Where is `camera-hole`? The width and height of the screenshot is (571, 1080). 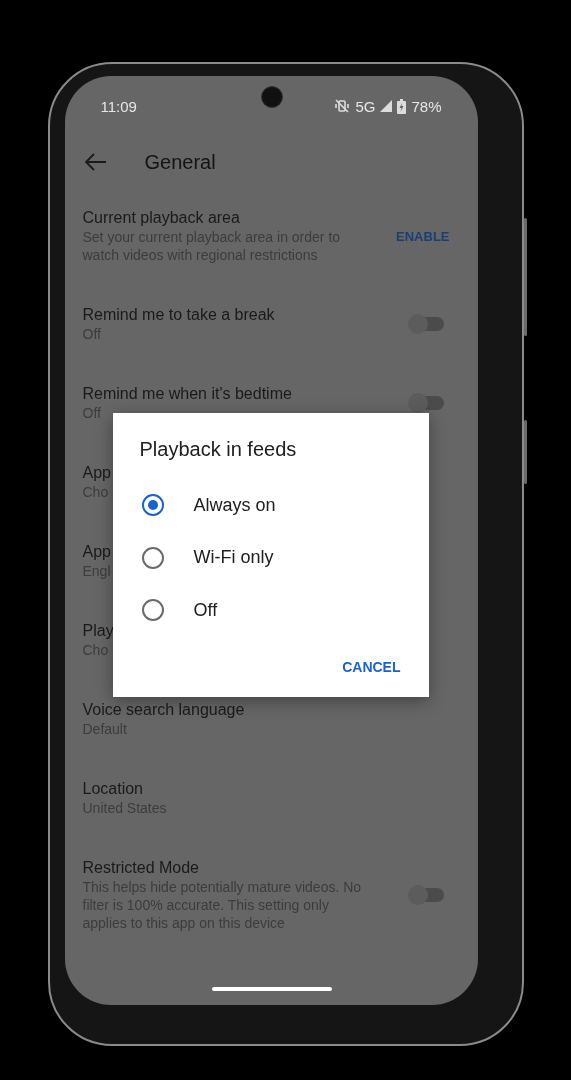
camera-hole is located at coordinates (271, 97).